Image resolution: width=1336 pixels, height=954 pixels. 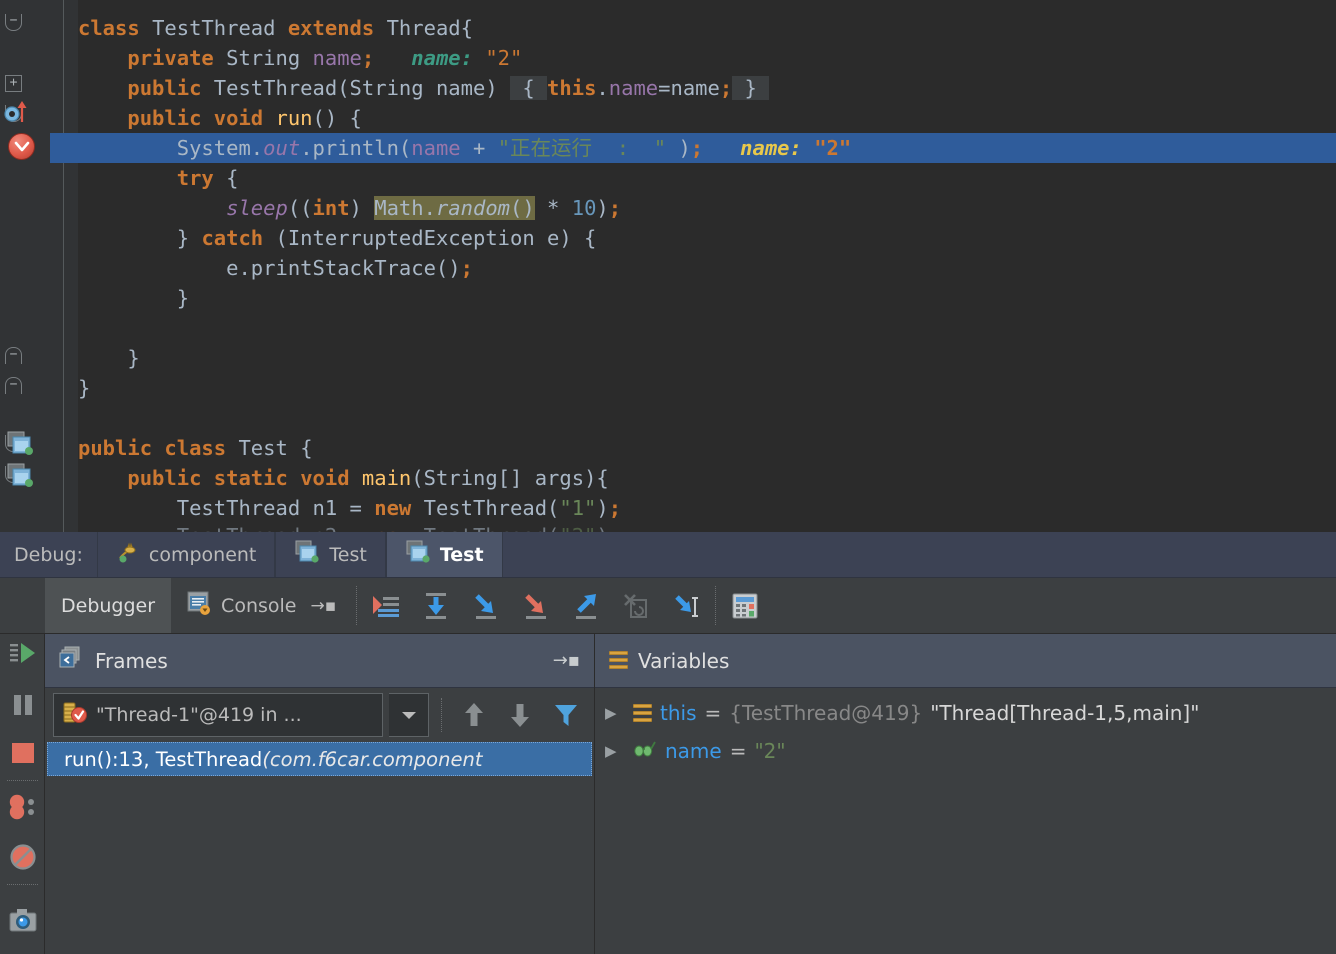 I want to click on fold-guide-line, so click(x=63, y=266).